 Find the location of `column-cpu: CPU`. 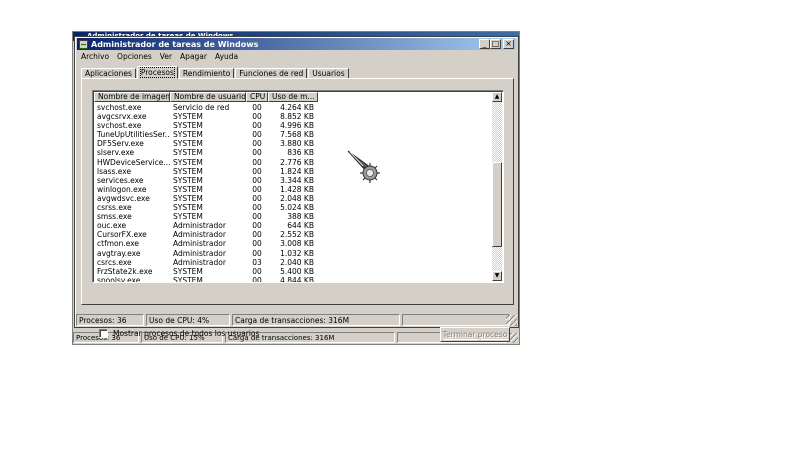

column-cpu: CPU is located at coordinates (257, 97).